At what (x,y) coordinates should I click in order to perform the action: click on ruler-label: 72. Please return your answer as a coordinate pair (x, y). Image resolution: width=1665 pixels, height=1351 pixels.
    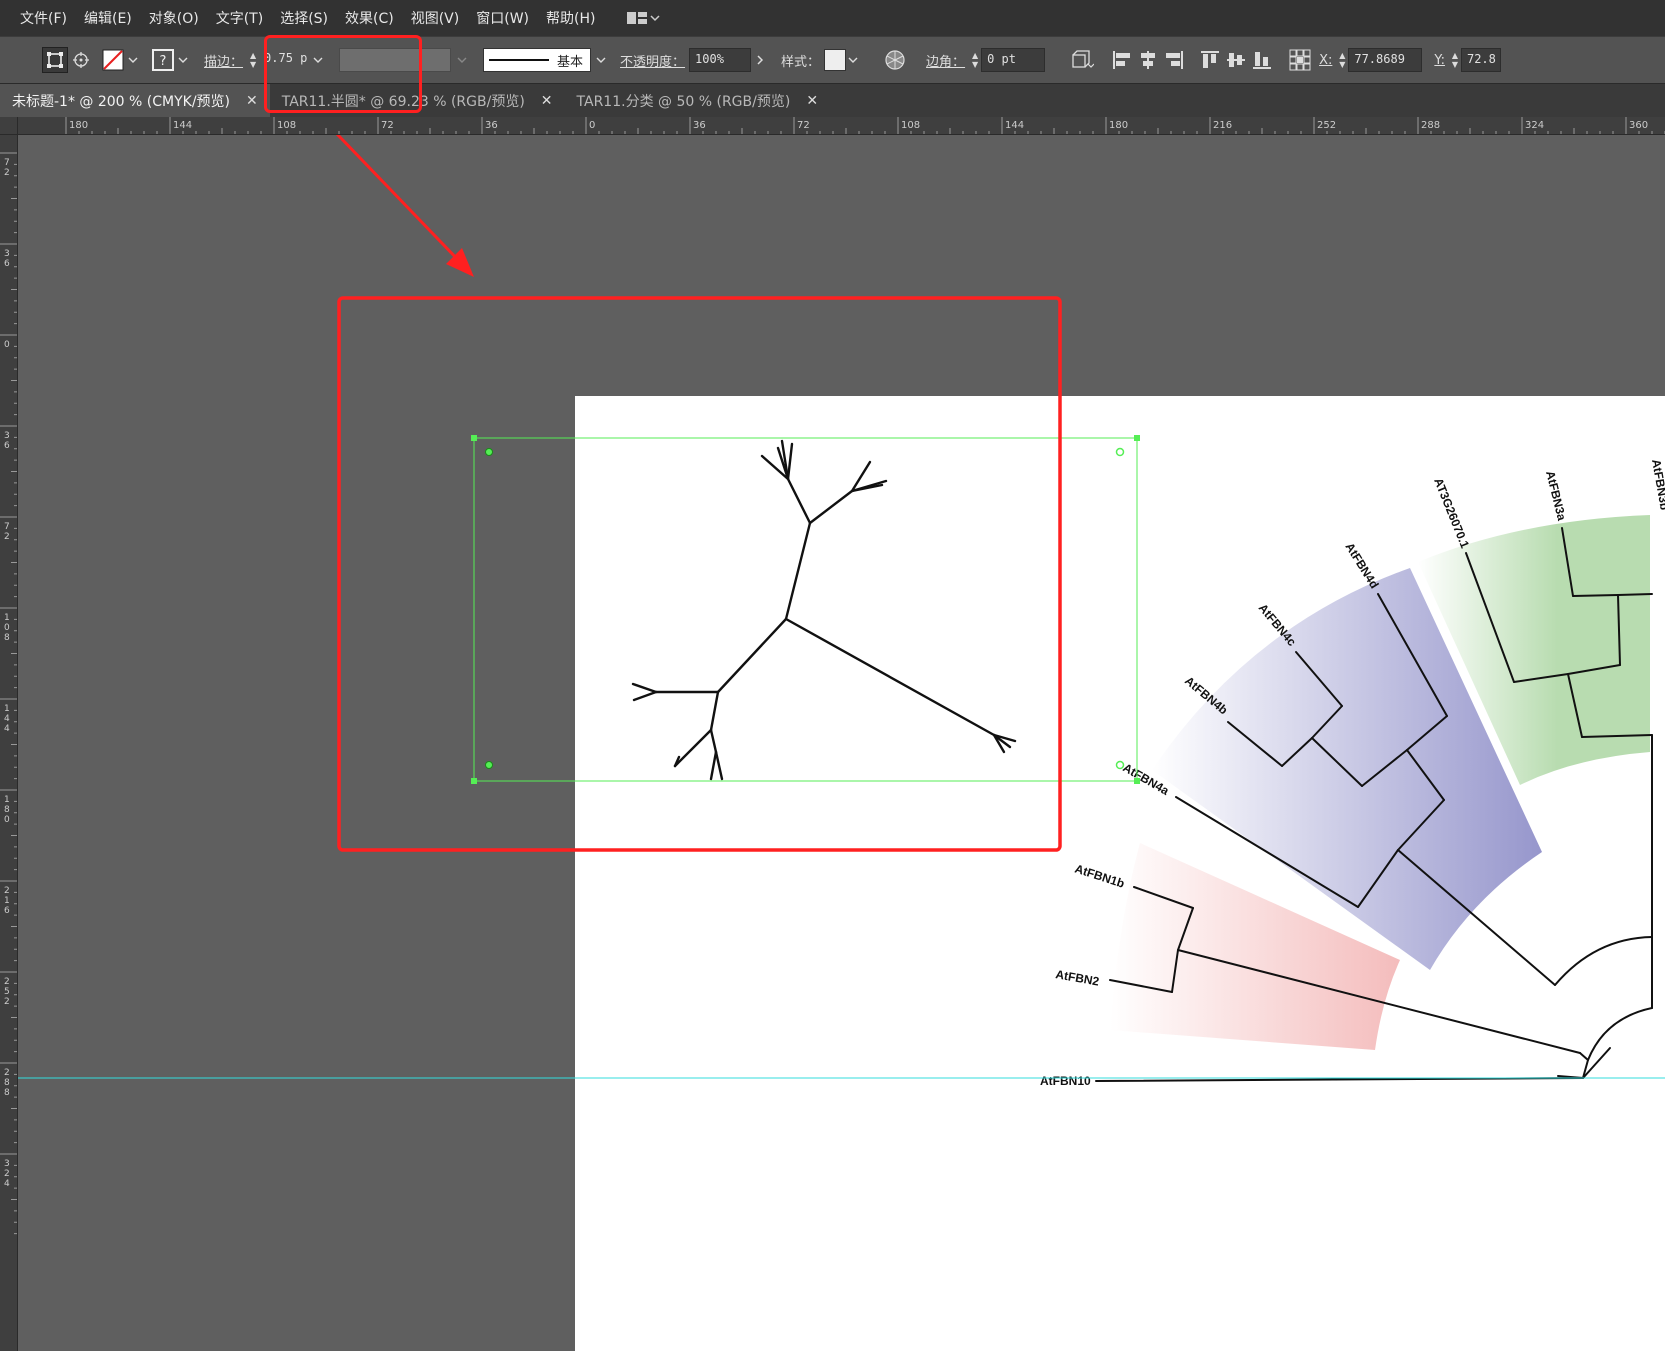
    Looking at the image, I should click on (803, 125).